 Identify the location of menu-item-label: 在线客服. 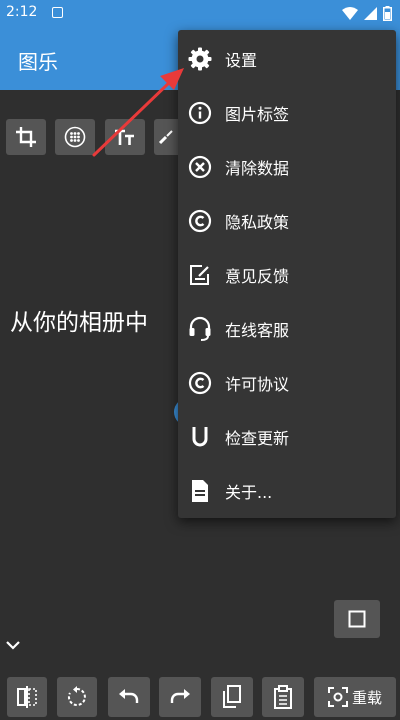
(257, 330).